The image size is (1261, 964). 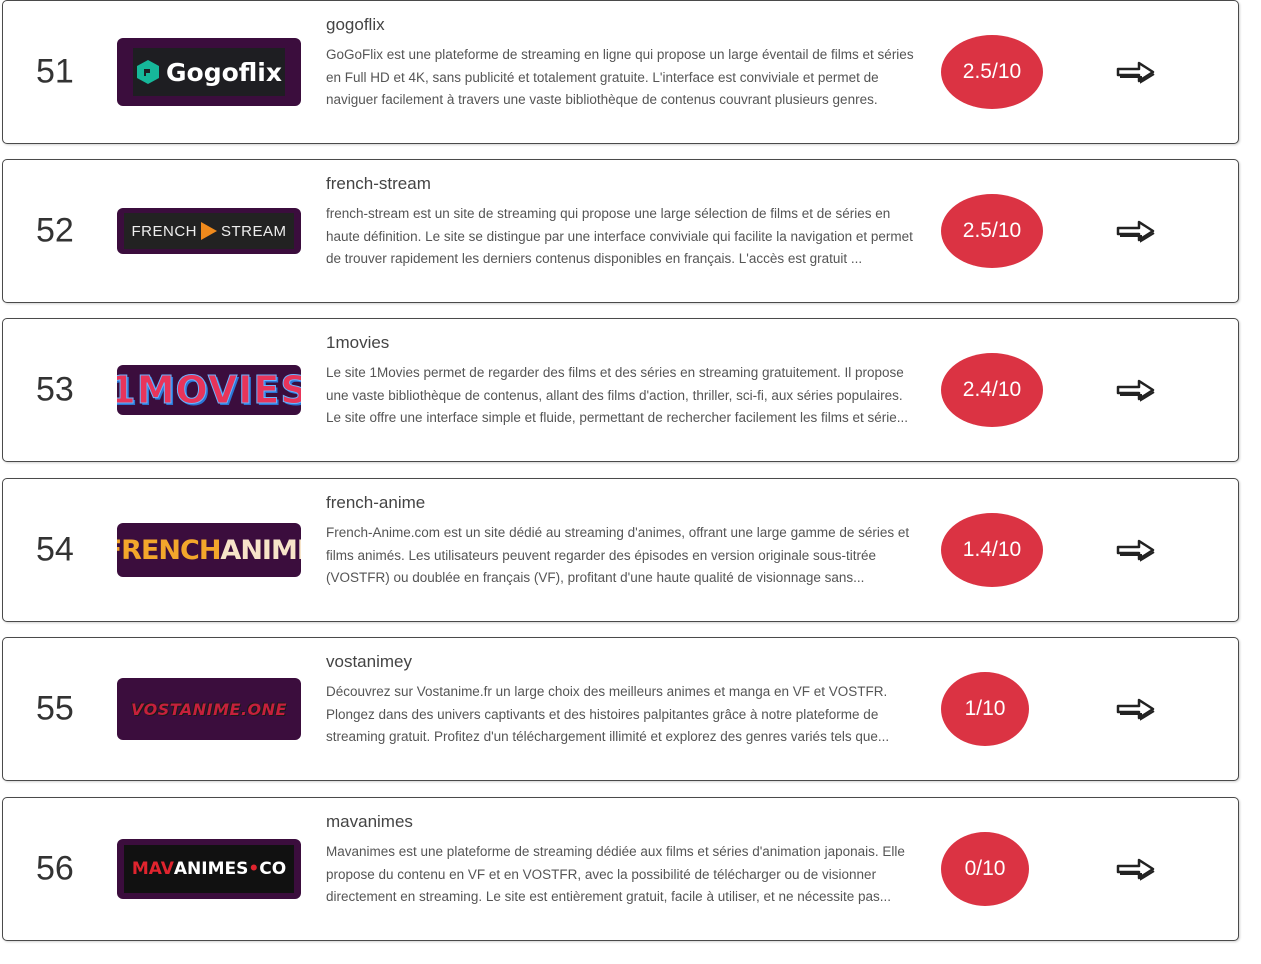 I want to click on 1movies-logo: 1MOVIES, so click(x=209, y=390).